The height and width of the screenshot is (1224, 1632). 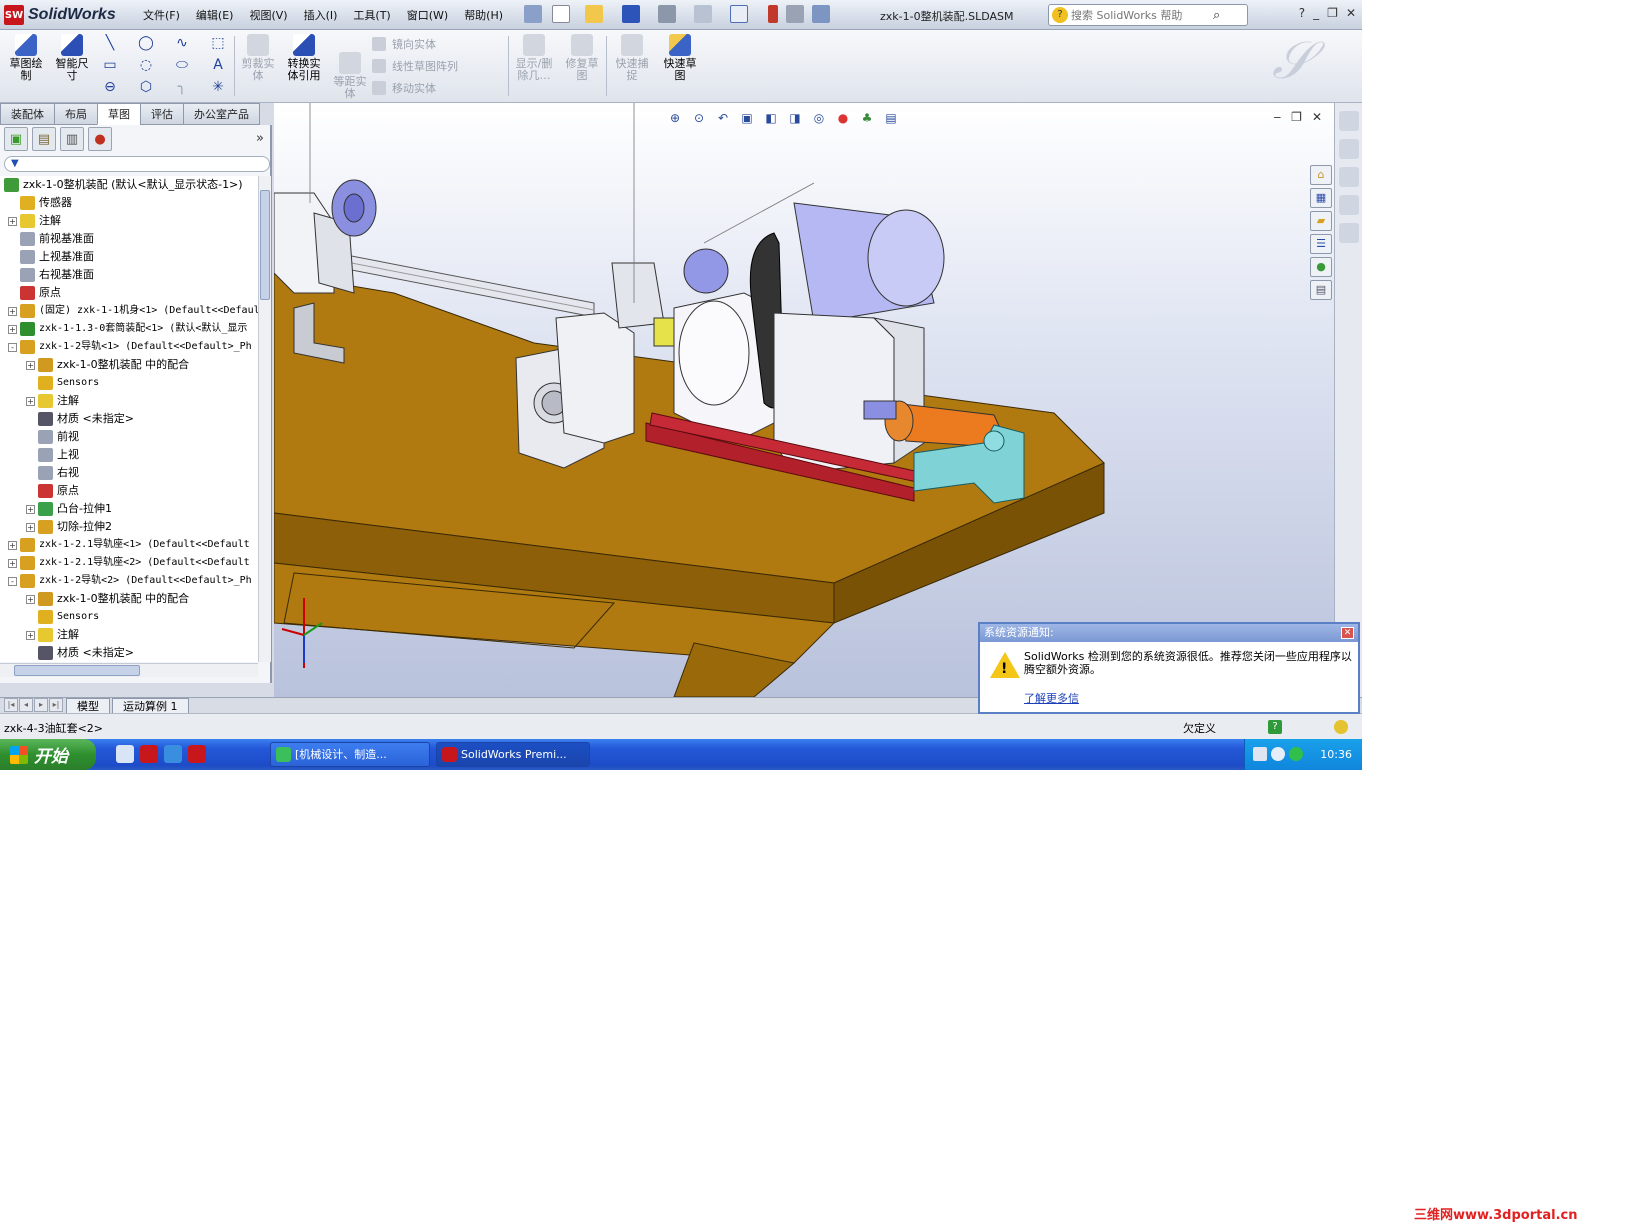 I want to click on tab-layout: 布局, so click(x=76, y=114).